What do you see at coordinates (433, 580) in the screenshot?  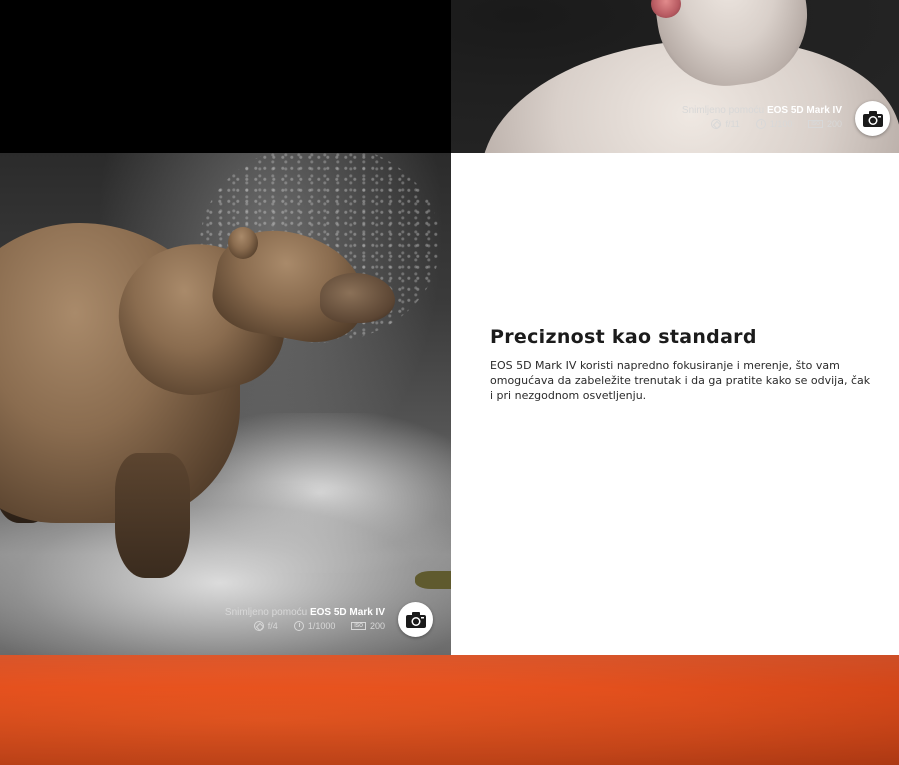 I see `grass-patch` at bounding box center [433, 580].